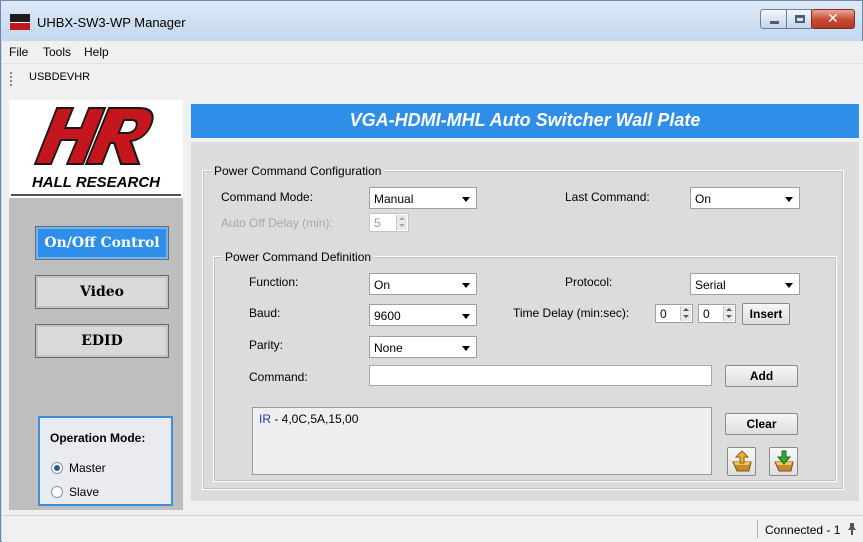 This screenshot has width=863, height=542. Describe the element at coordinates (274, 282) in the screenshot. I see `function-label: Function:` at that location.